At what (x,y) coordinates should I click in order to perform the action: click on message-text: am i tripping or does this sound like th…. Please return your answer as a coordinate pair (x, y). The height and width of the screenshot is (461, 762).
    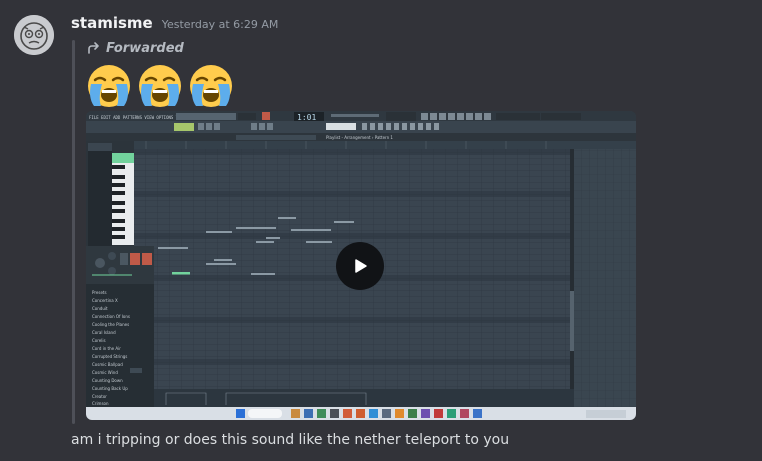
    Looking at the image, I should click on (290, 440).